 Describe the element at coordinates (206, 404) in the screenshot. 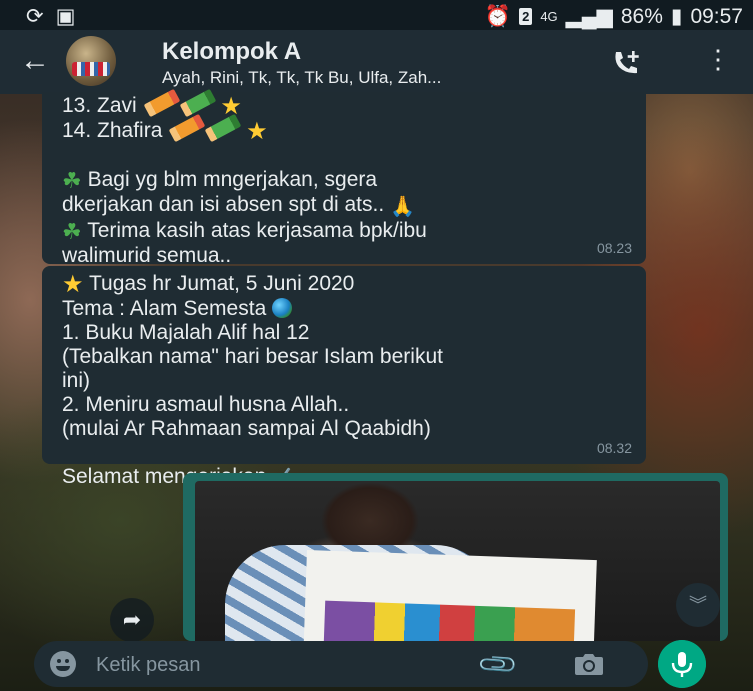

I see `message-line: 2. Meniru asmaul husna Allah..` at that location.